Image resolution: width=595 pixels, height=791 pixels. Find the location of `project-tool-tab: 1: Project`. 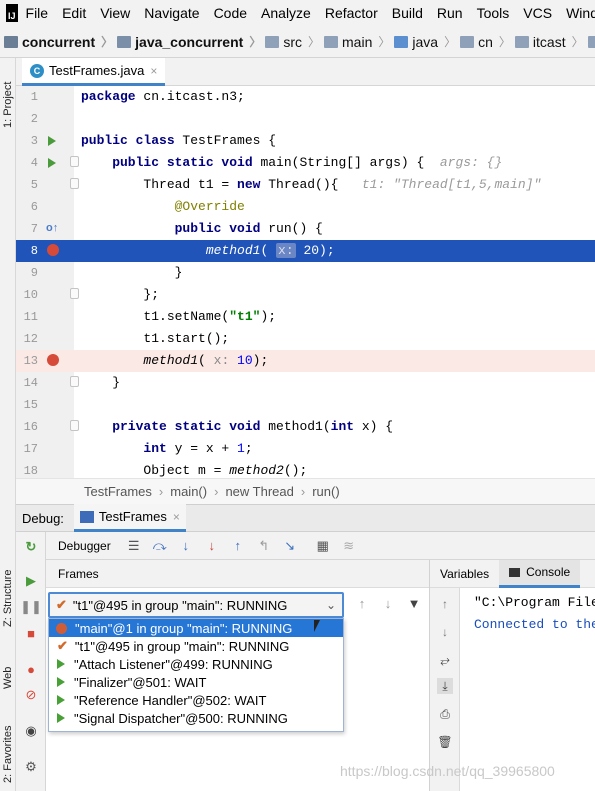

project-tool-tab: 1: Project is located at coordinates (8, 105).